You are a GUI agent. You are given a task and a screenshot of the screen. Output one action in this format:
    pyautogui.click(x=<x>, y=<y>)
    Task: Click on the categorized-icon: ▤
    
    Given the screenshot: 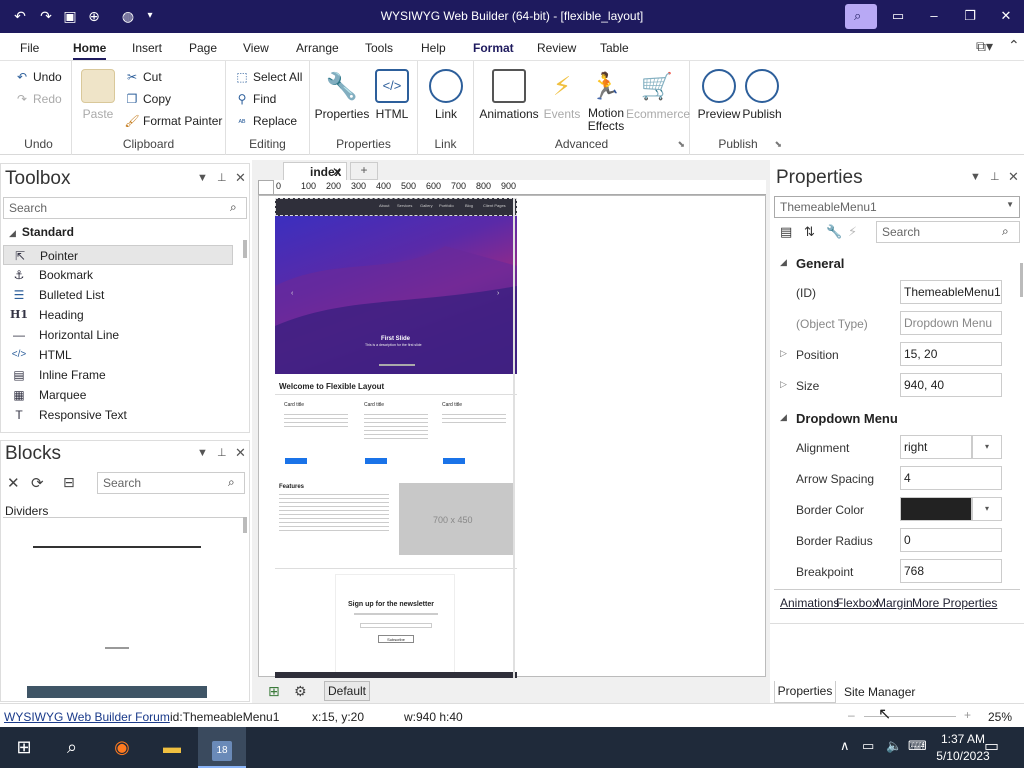 What is the action you would take?
    pyautogui.click(x=786, y=232)
    